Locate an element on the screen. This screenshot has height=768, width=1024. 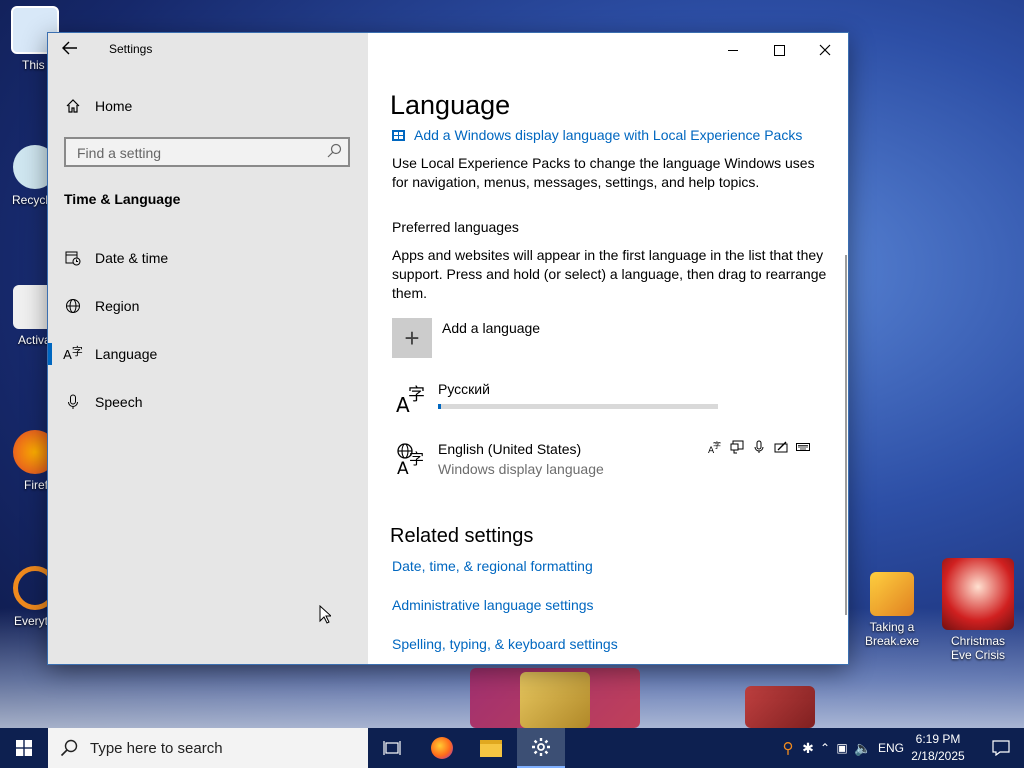
page-title: Language is located at coordinates (450, 105).